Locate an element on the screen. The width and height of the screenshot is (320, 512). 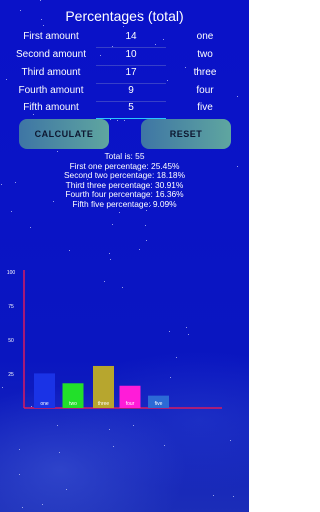
calculate-button: CALCULATE is located at coordinates (64, 134).